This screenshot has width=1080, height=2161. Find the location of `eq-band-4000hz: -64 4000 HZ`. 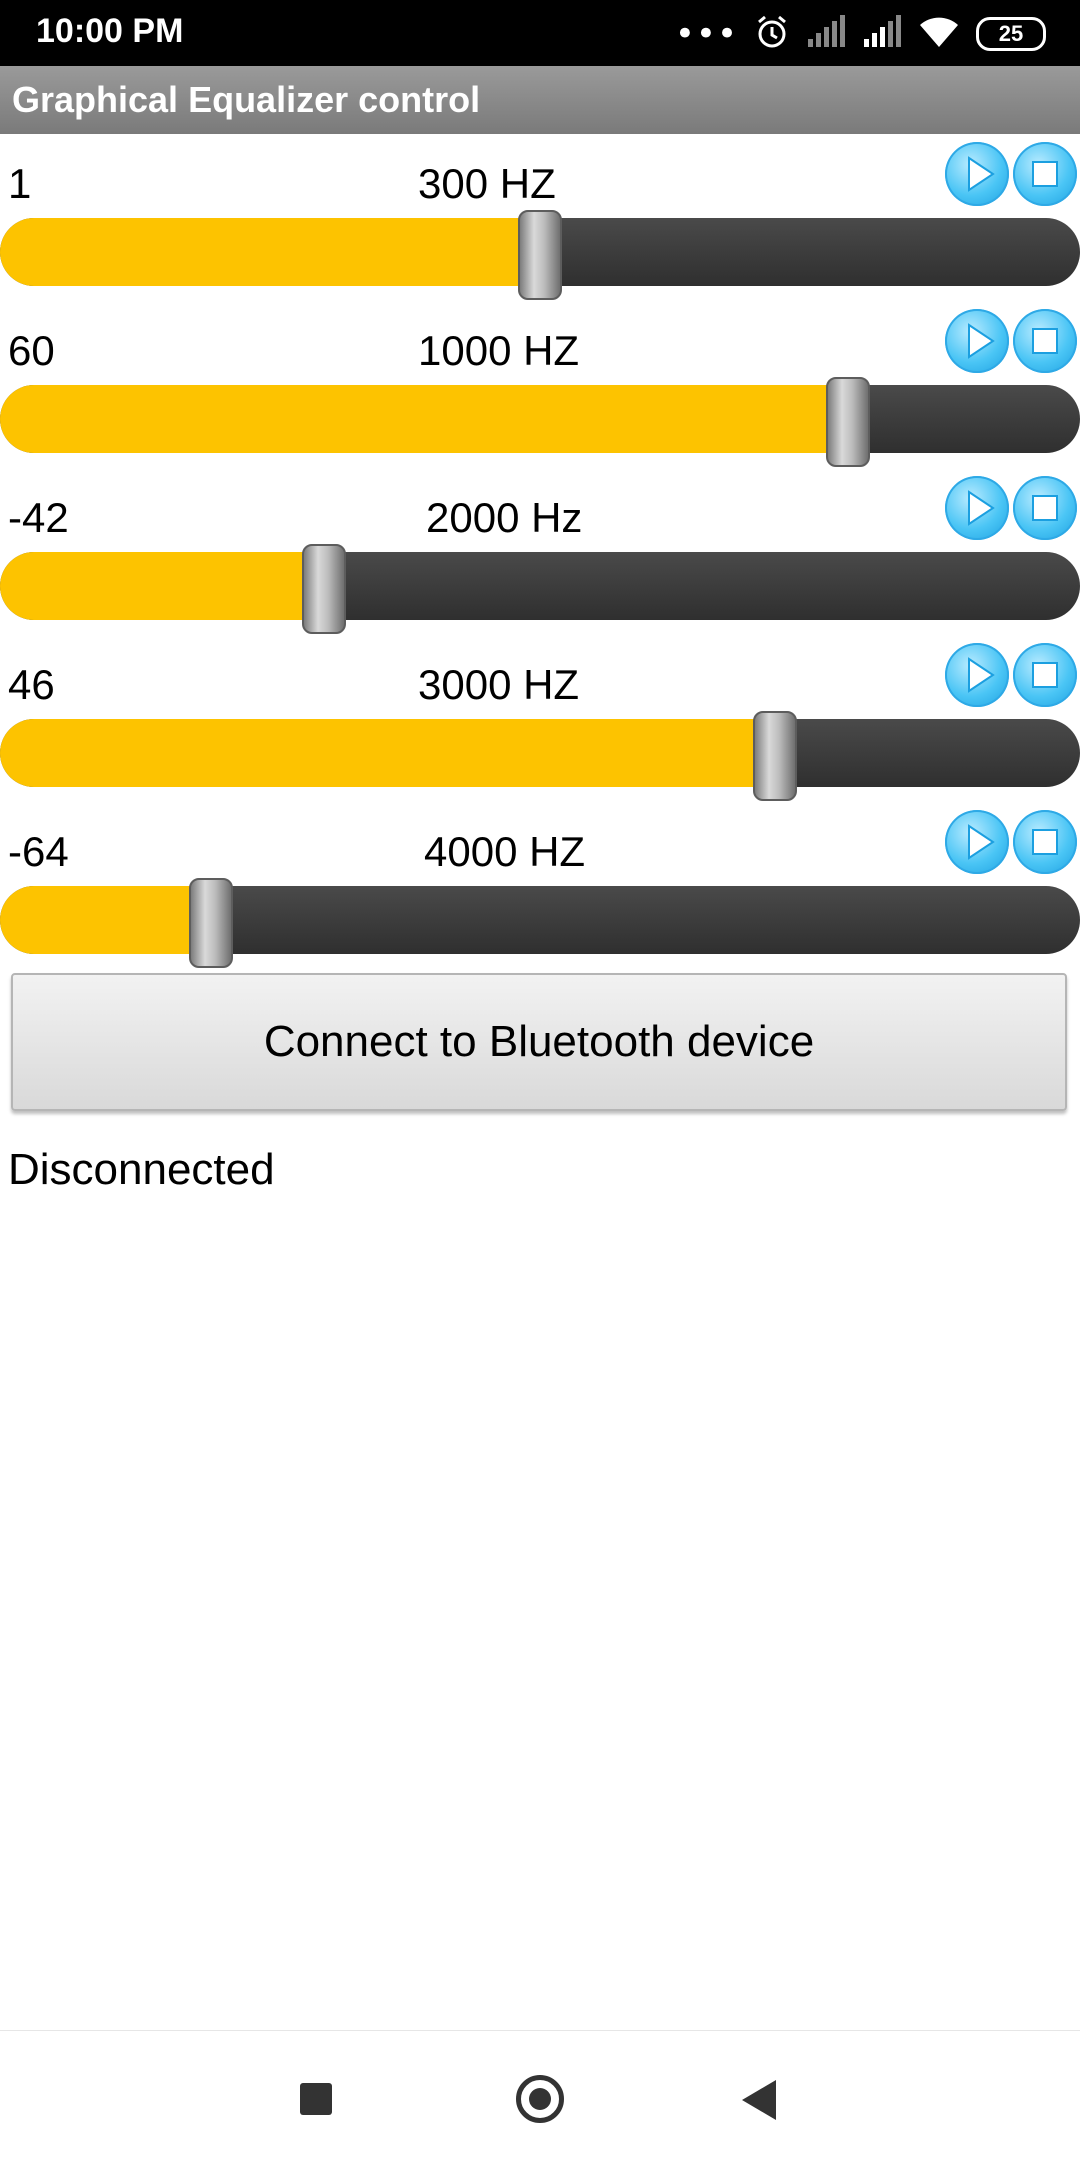

eq-band-4000hz: -64 4000 HZ is located at coordinates (540, 889).